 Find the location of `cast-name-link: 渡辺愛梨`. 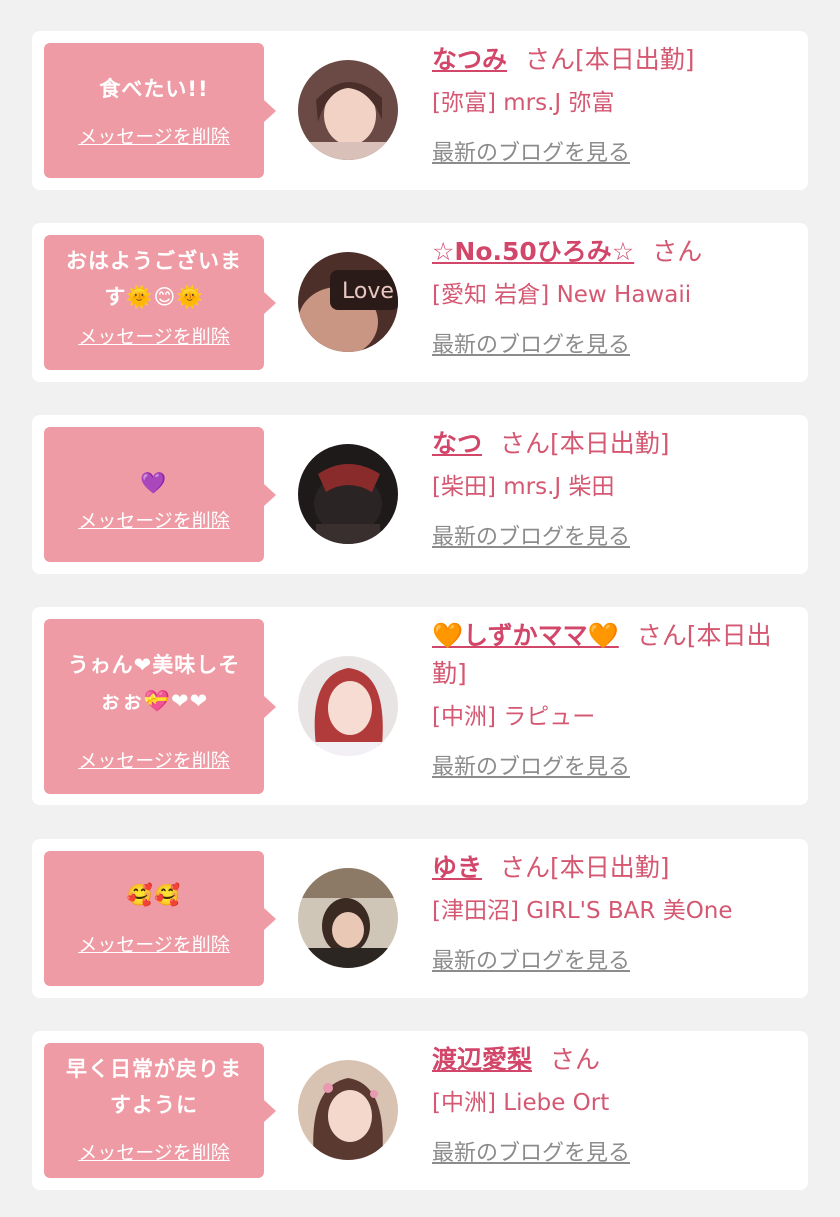

cast-name-link: 渡辺愛梨 is located at coordinates (482, 1059).